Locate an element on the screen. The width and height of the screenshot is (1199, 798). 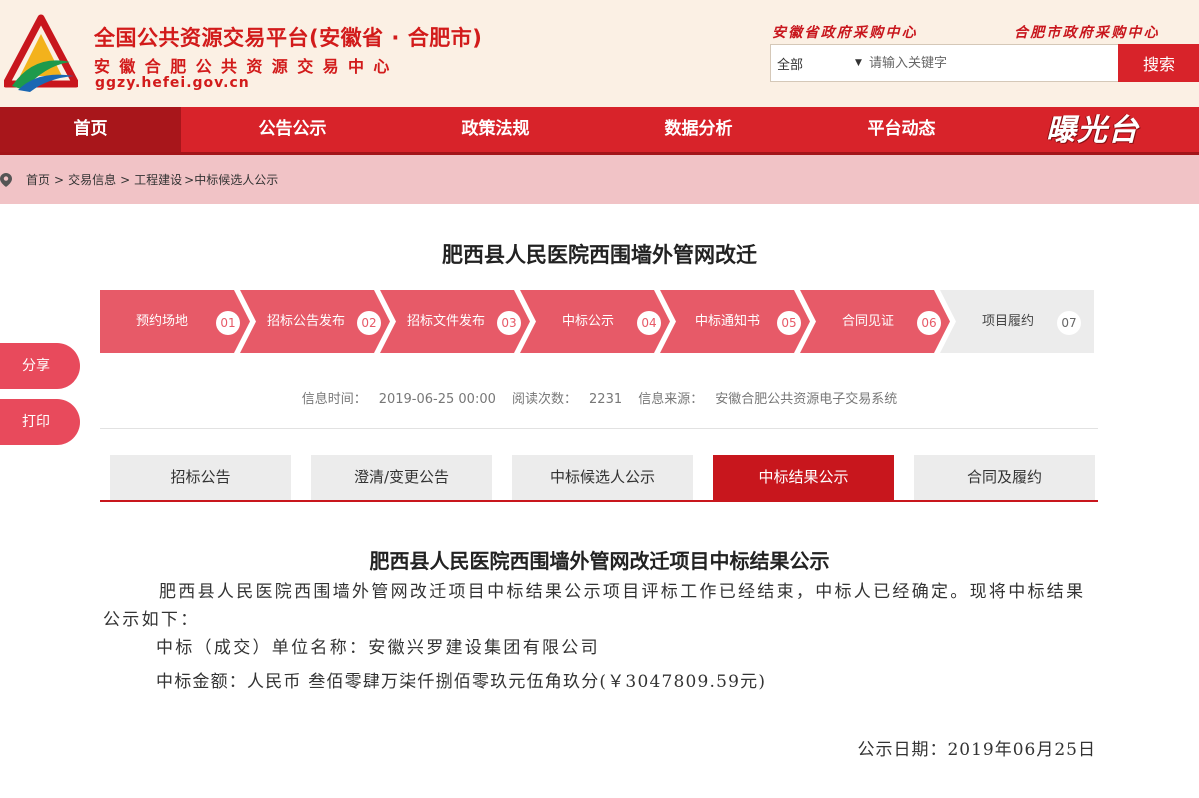
divider is located at coordinates (599, 428).